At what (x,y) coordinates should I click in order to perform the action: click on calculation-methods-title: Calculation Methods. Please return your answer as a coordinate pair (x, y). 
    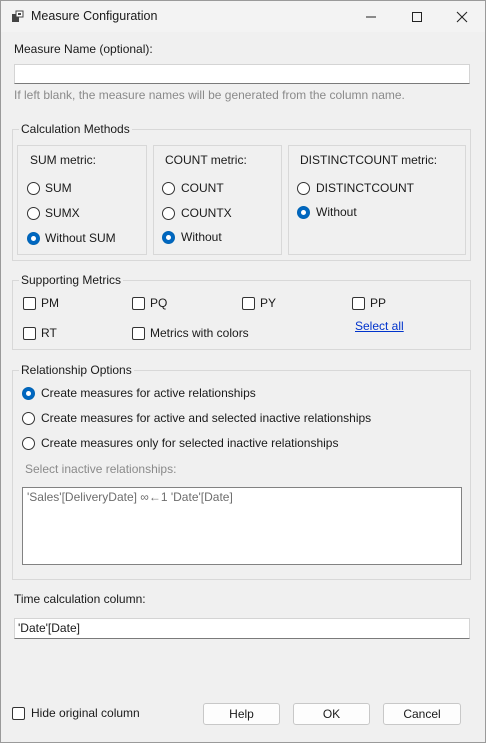
    Looking at the image, I should click on (75, 129).